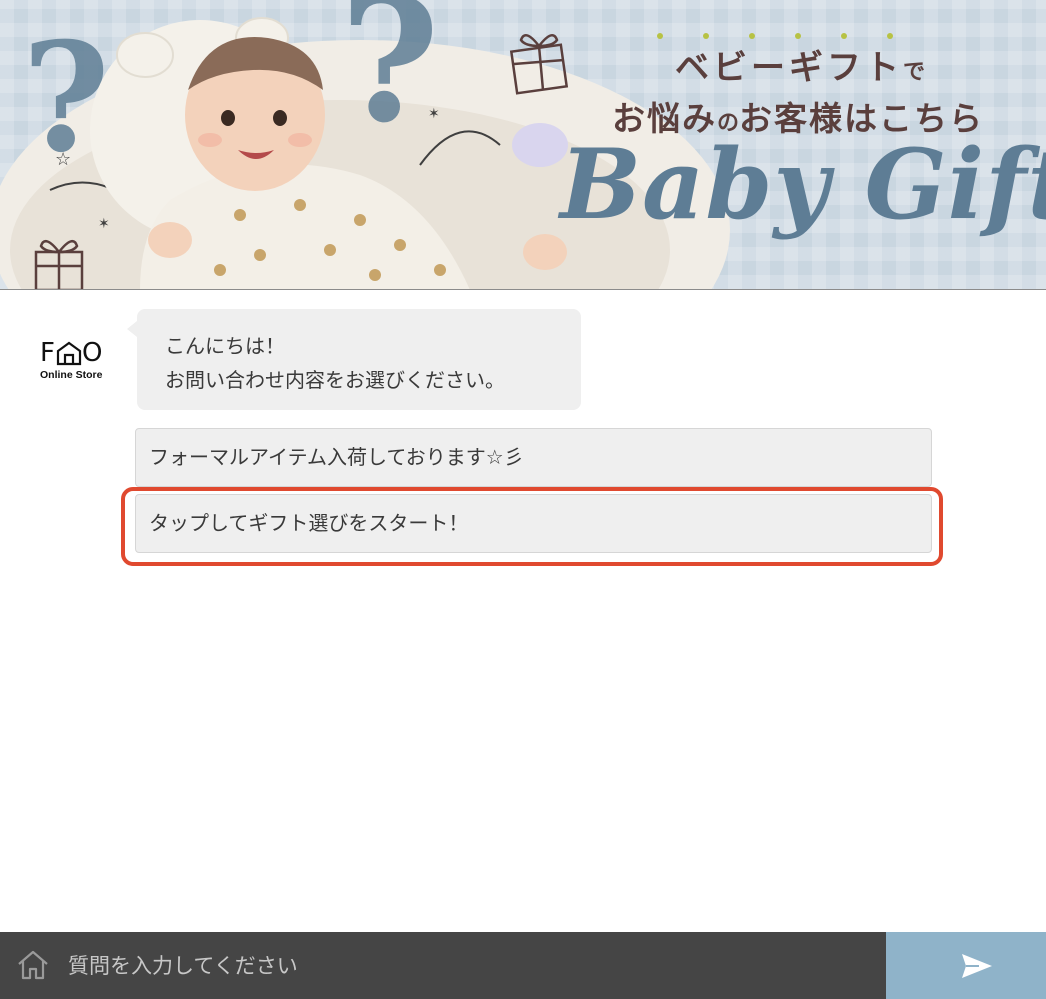 The height and width of the screenshot is (999, 1046). I want to click on banner-headline: ベビーギフトで, so click(800, 64).